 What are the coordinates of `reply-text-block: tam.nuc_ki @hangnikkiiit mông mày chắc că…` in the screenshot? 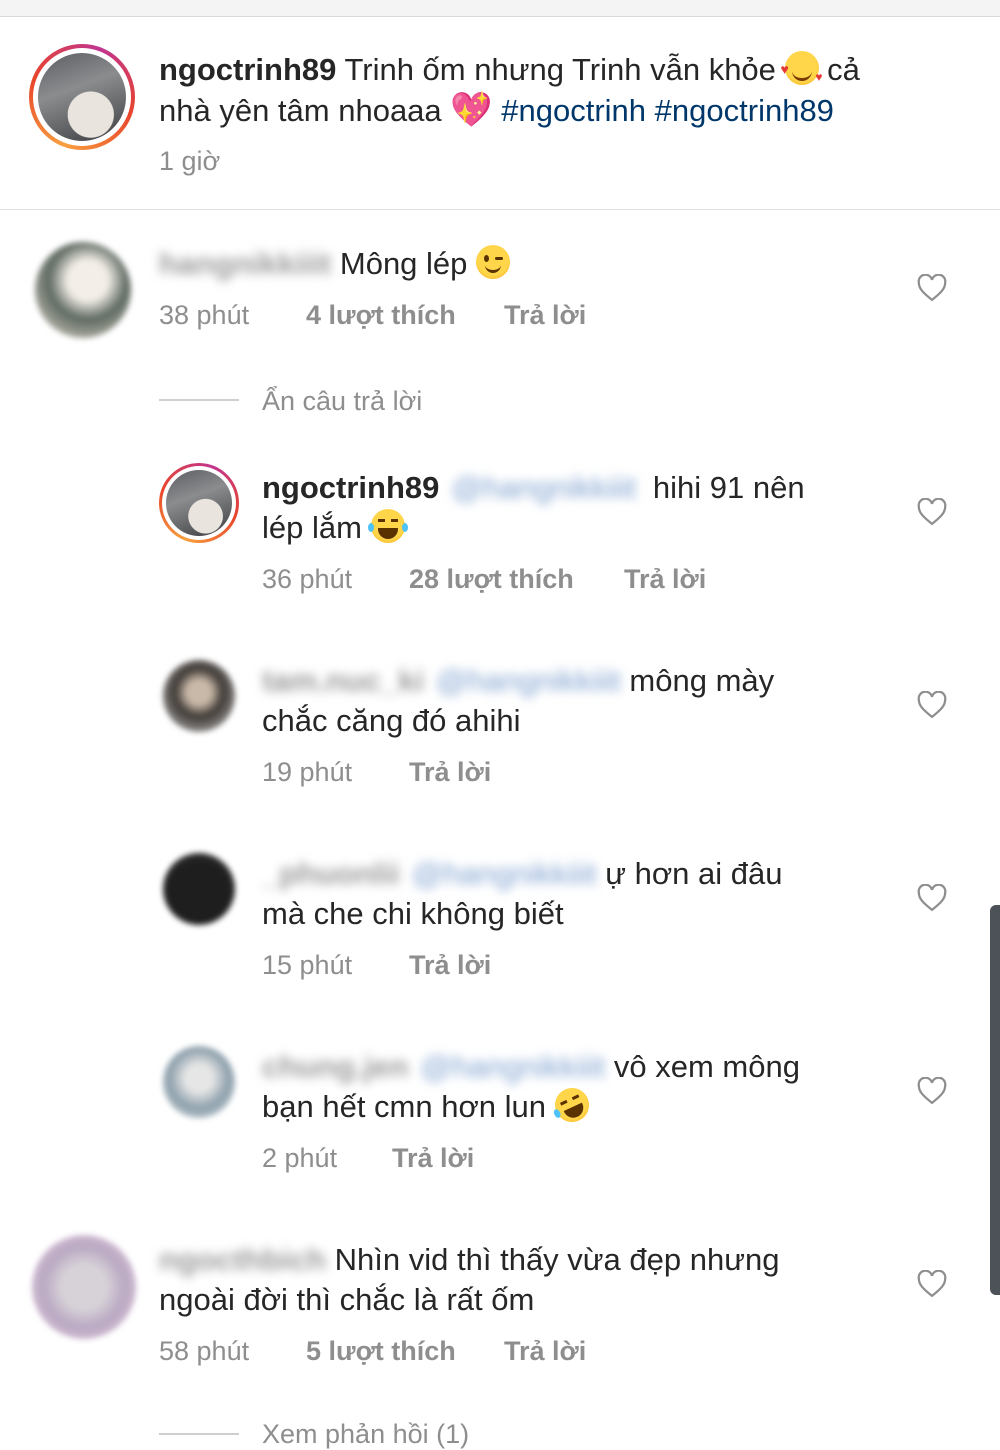 It's located at (582, 701).